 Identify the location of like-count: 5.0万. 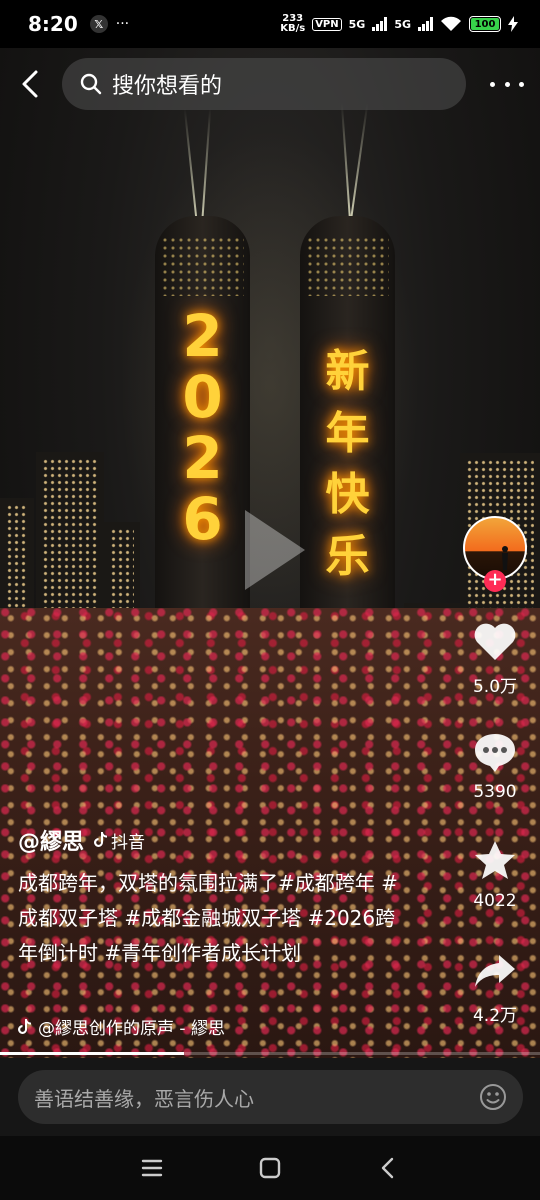
(495, 687).